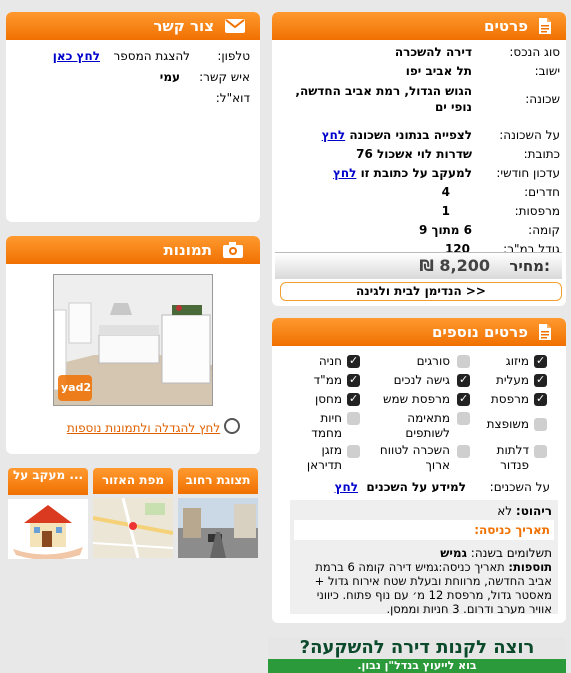  What do you see at coordinates (232, 426) in the screenshot?
I see `magnifier-icon` at bounding box center [232, 426].